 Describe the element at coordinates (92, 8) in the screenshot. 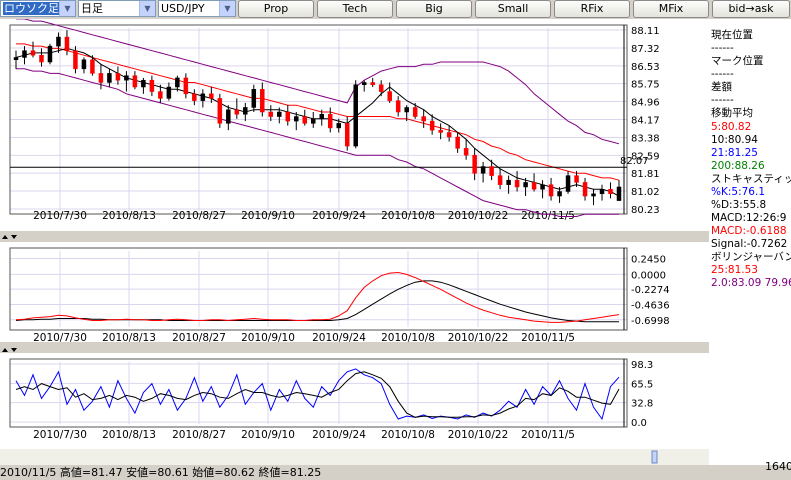

I see `period-value: 日足` at that location.